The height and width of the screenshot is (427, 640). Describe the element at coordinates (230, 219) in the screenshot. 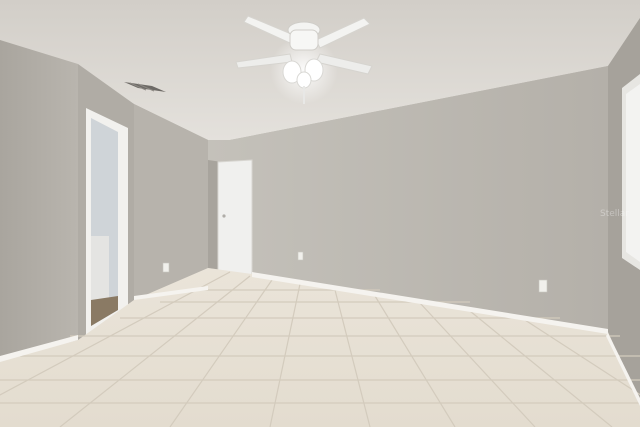

I see `hallway-door` at that location.